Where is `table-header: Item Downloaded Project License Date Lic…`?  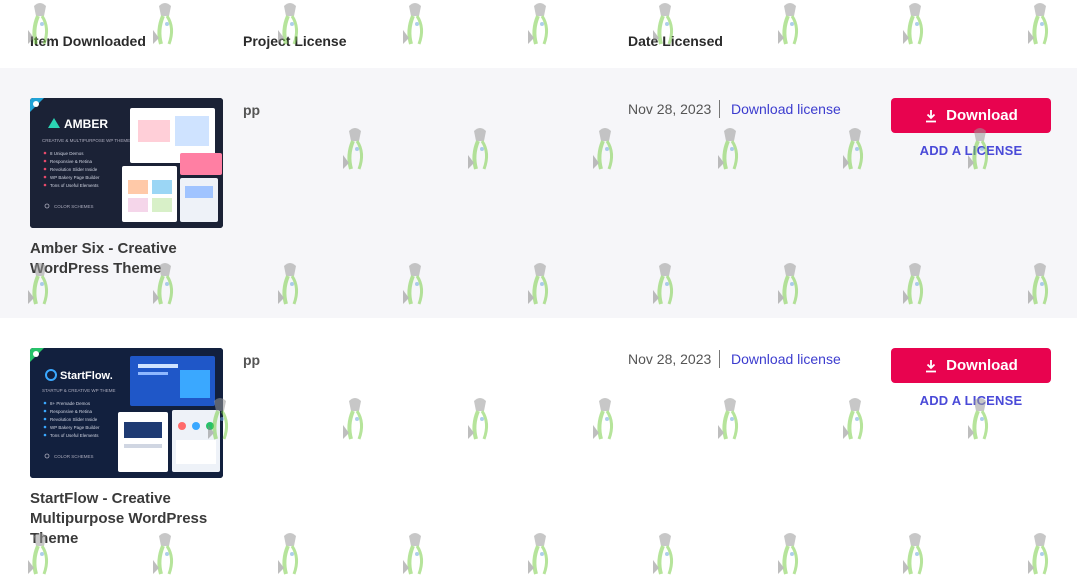
table-header: Item Downloaded Project License Date Lic… is located at coordinates (538, 34).